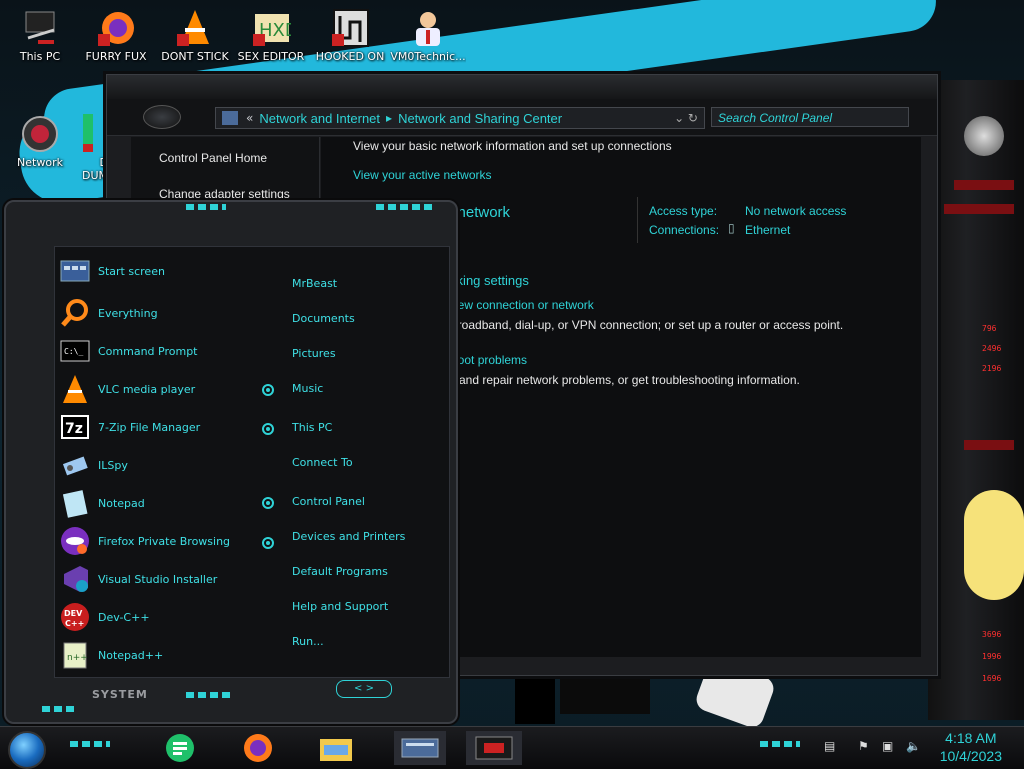 Image resolution: width=1024 pixels, height=769 pixels. What do you see at coordinates (213, 158) in the screenshot?
I see `sidebar-item-control-panel-home: Control Panel Home` at bounding box center [213, 158].